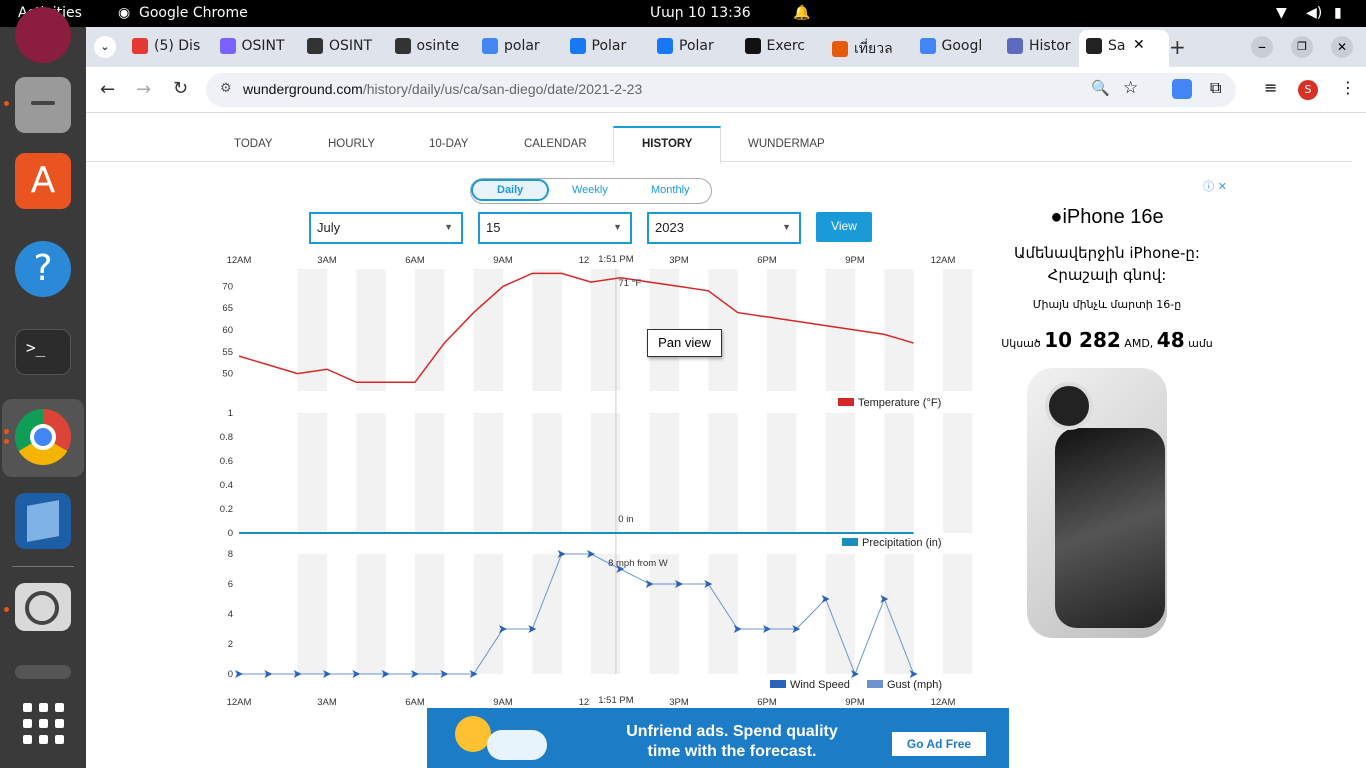 This screenshot has height=768, width=1366. What do you see at coordinates (180, 88) in the screenshot?
I see `reload-icon: ↻` at bounding box center [180, 88].